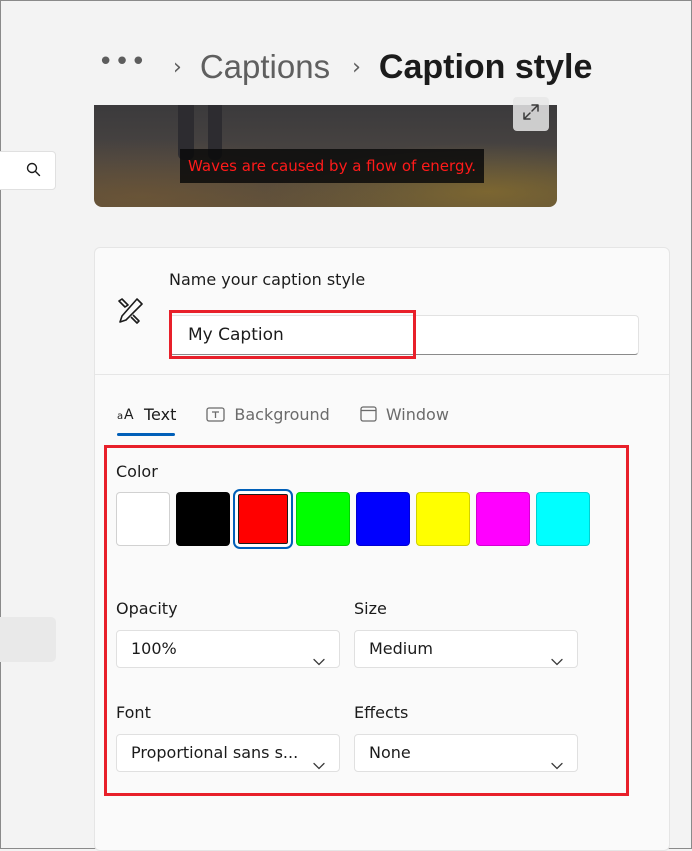 The width and height of the screenshot is (692, 851). Describe the element at coordinates (130, 313) in the screenshot. I see `pen-brush-icon` at that location.